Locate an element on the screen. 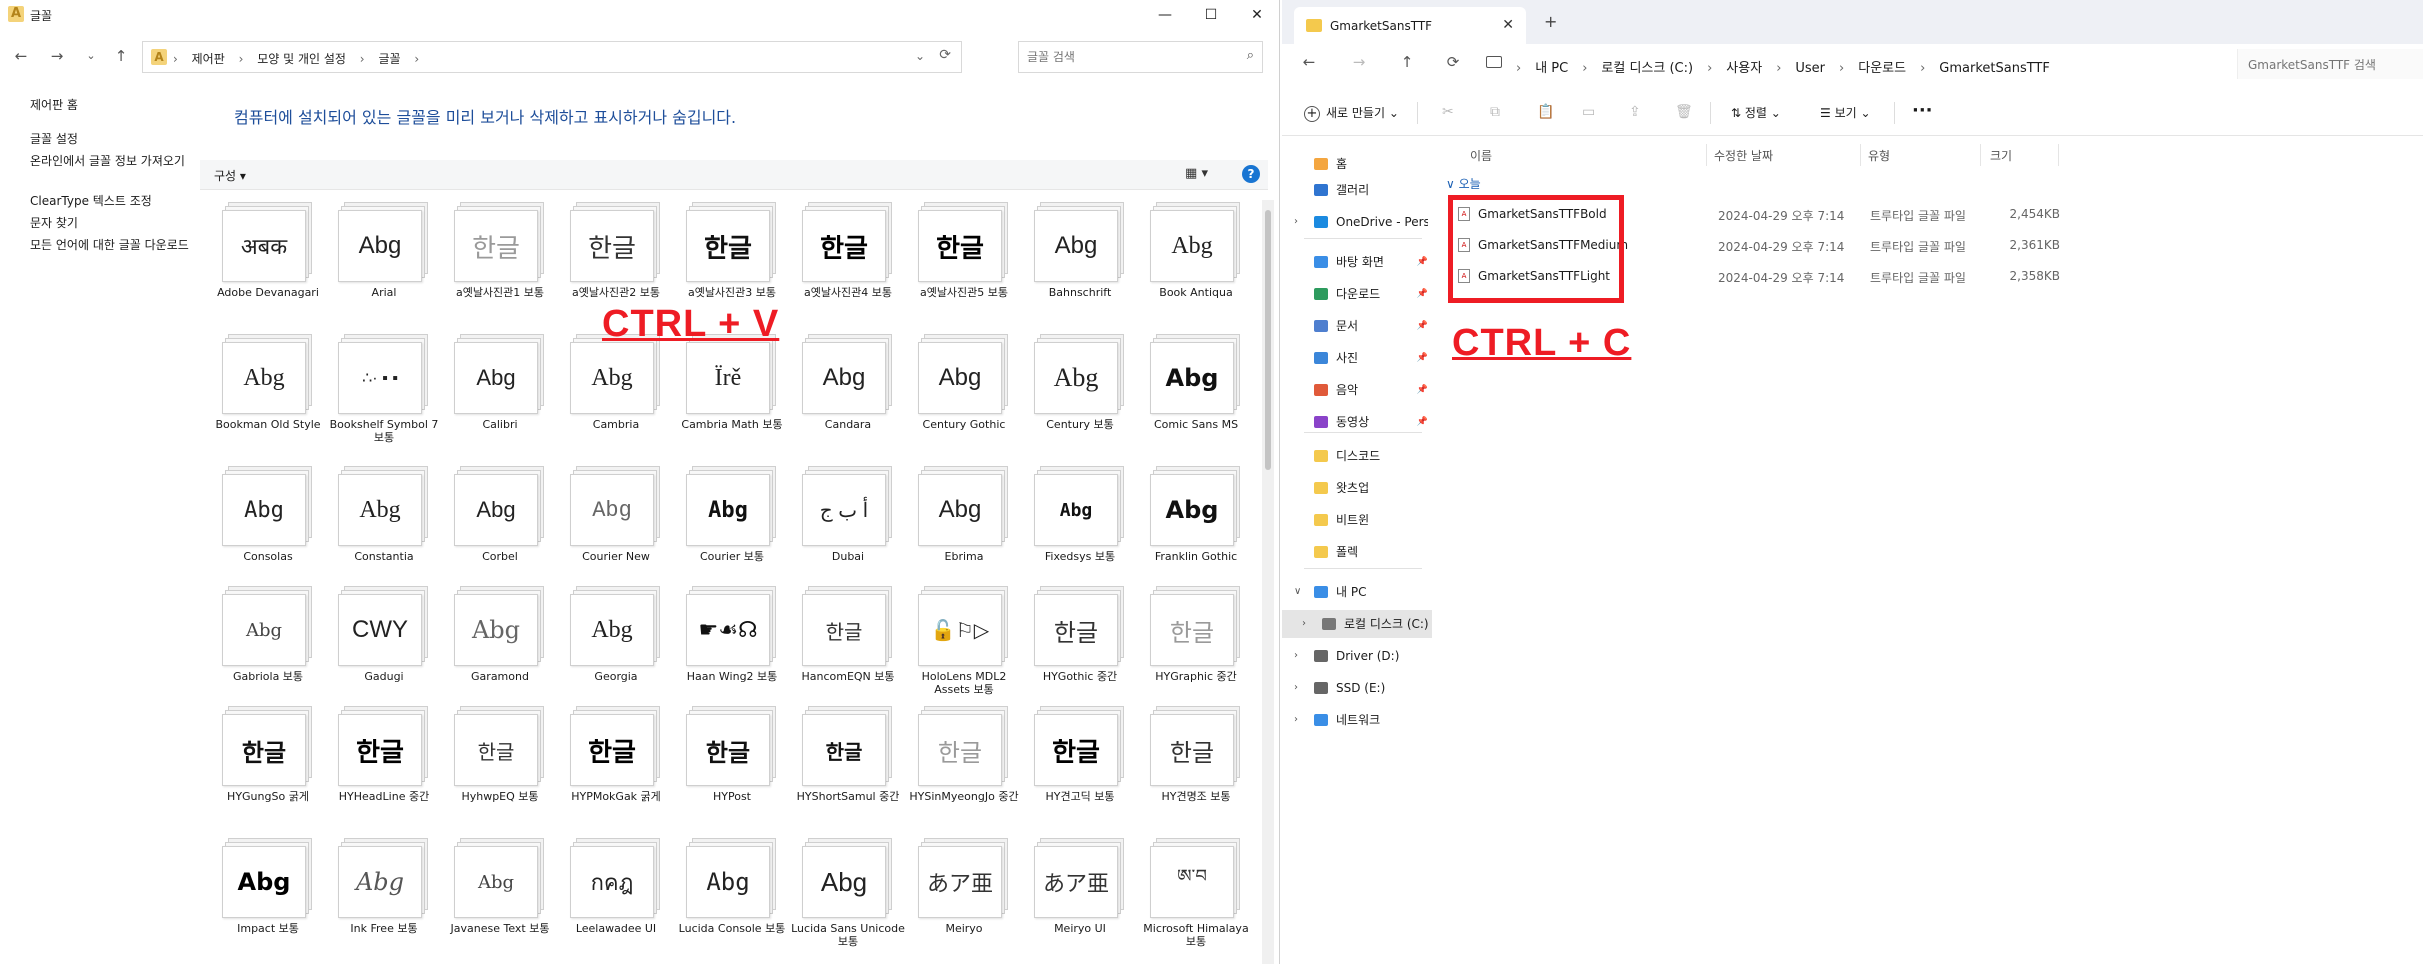 This screenshot has width=2423, height=964. nav-item: ∨ 내 PC is located at coordinates (1357, 592).